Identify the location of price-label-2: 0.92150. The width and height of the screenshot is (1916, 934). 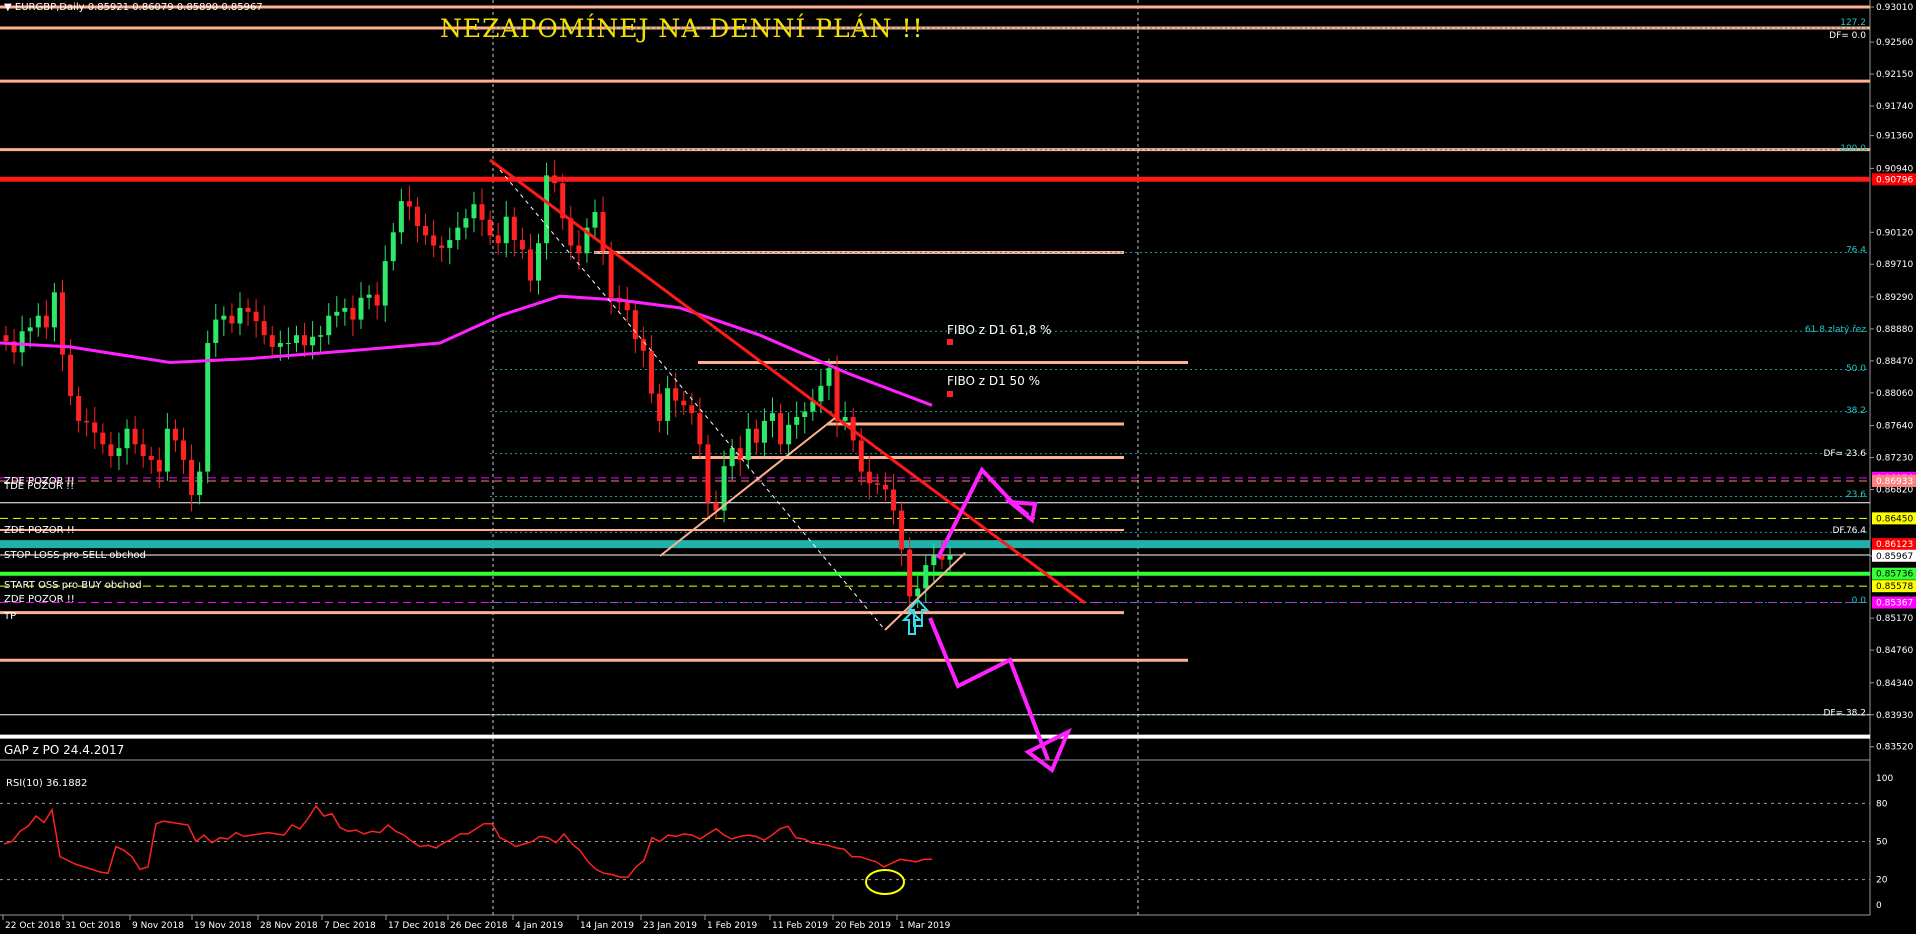
(1894, 75).